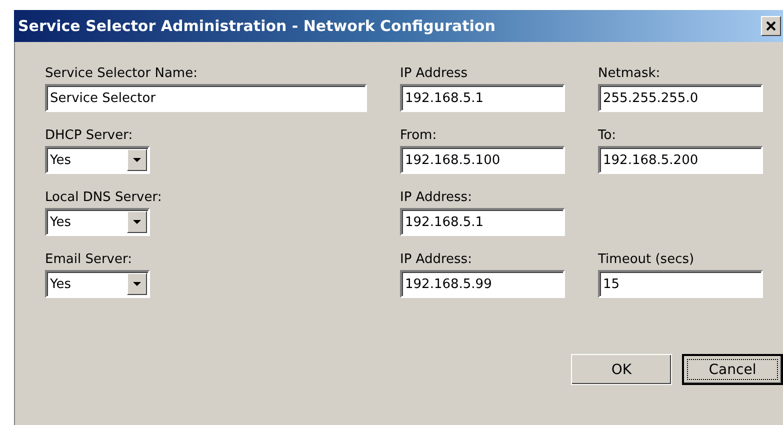 Image resolution: width=783 pixels, height=425 pixels. Describe the element at coordinates (121, 74) in the screenshot. I see `field-label: Service Selector Name:` at that location.